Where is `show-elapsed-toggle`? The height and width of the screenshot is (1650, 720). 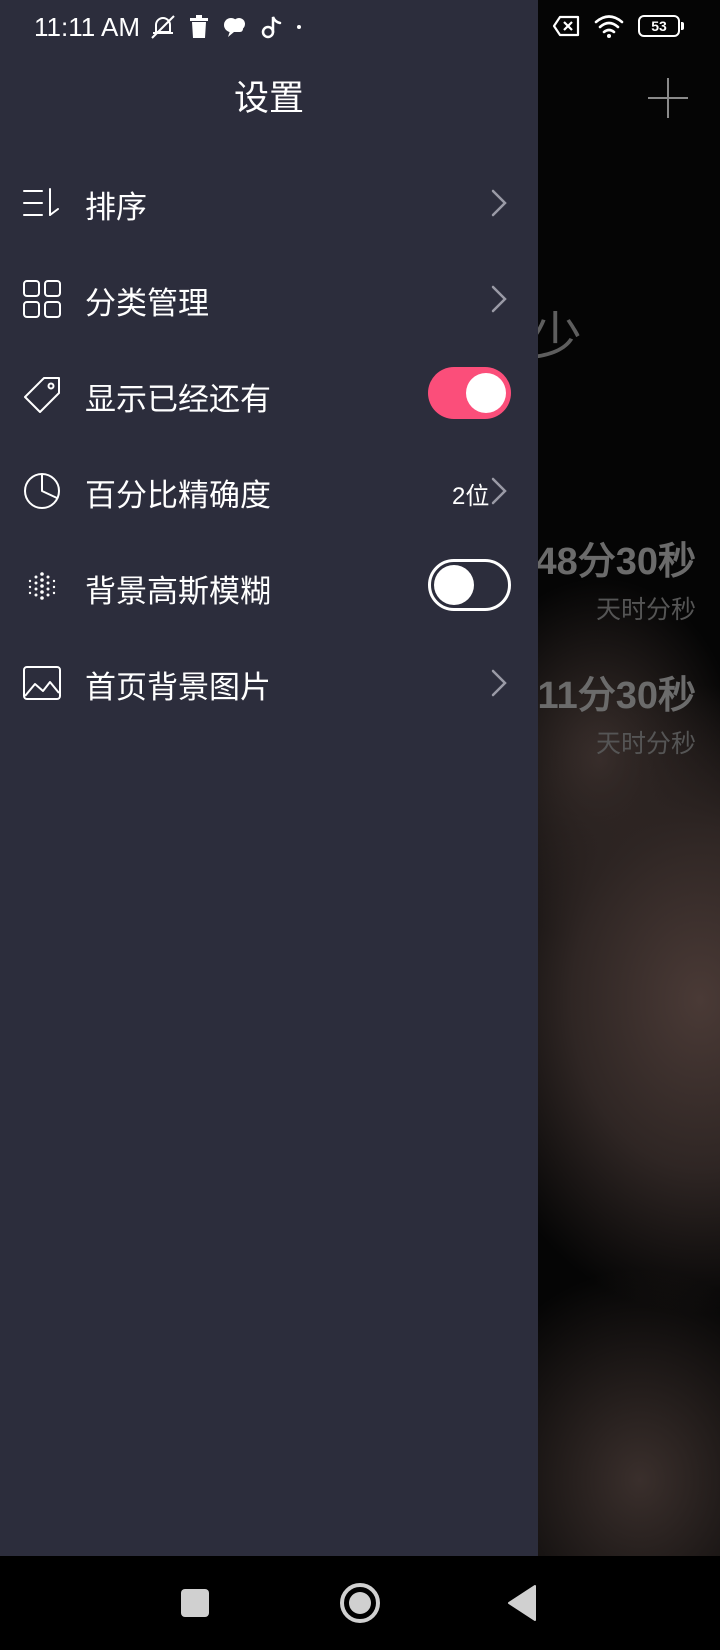 show-elapsed-toggle is located at coordinates (469, 393).